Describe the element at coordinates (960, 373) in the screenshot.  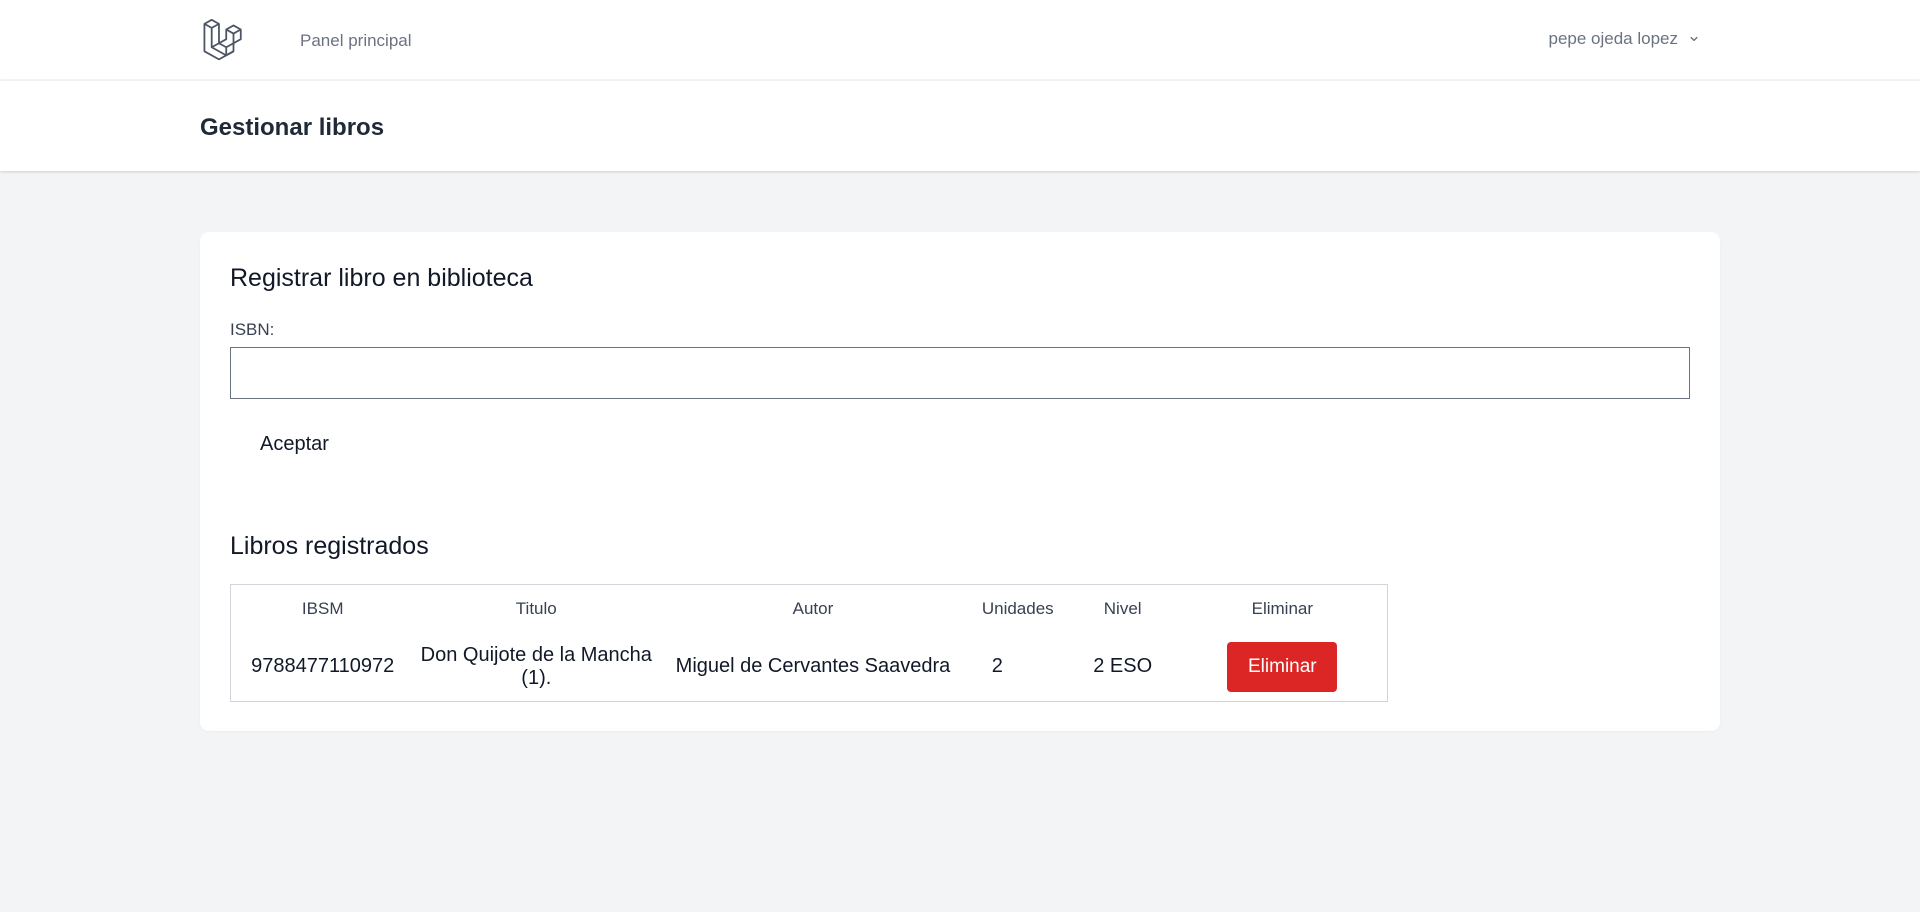
I see `isbn-input` at that location.